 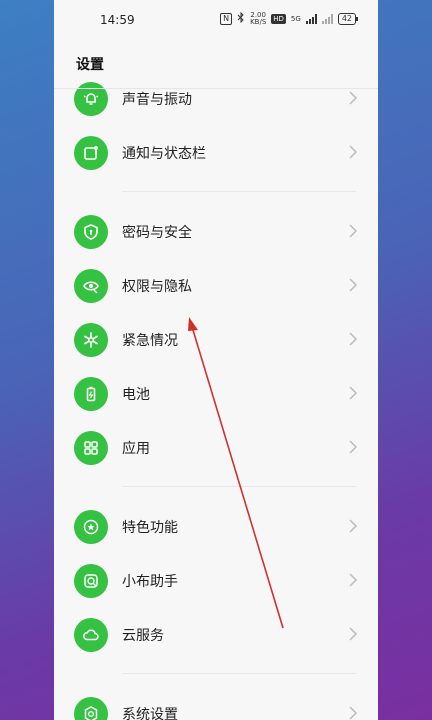 I want to click on settings-item-label: 通知与状态栏, so click(x=164, y=154).